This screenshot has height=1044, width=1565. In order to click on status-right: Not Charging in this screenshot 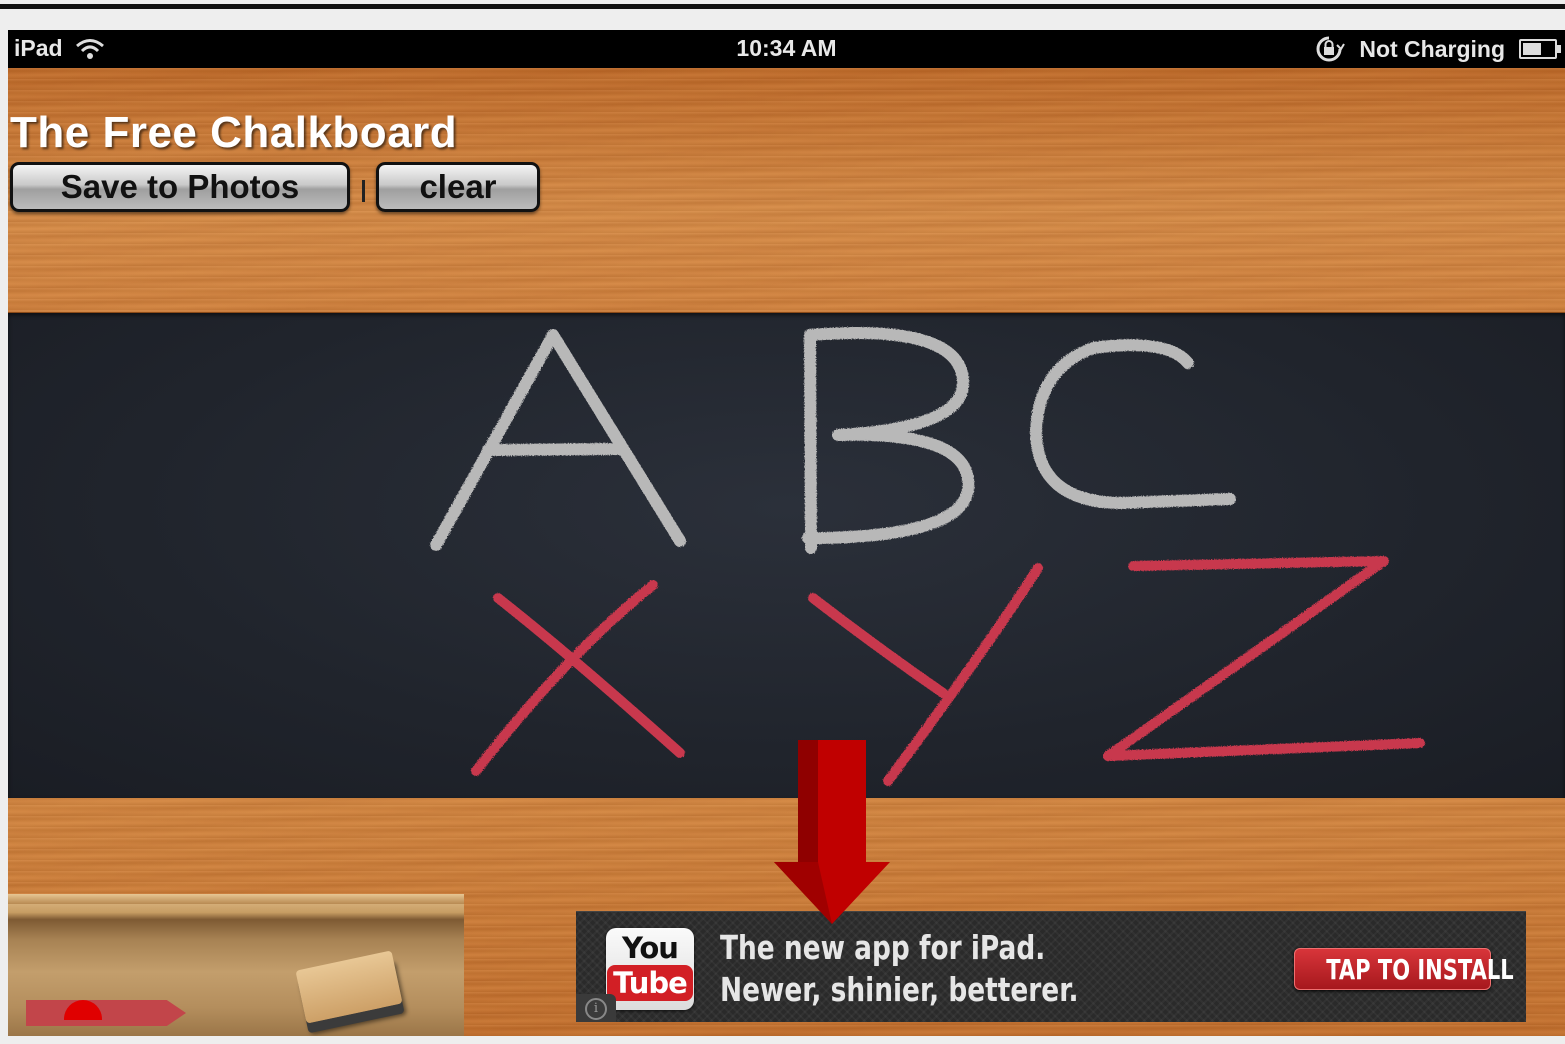, I will do `click(1437, 49)`.